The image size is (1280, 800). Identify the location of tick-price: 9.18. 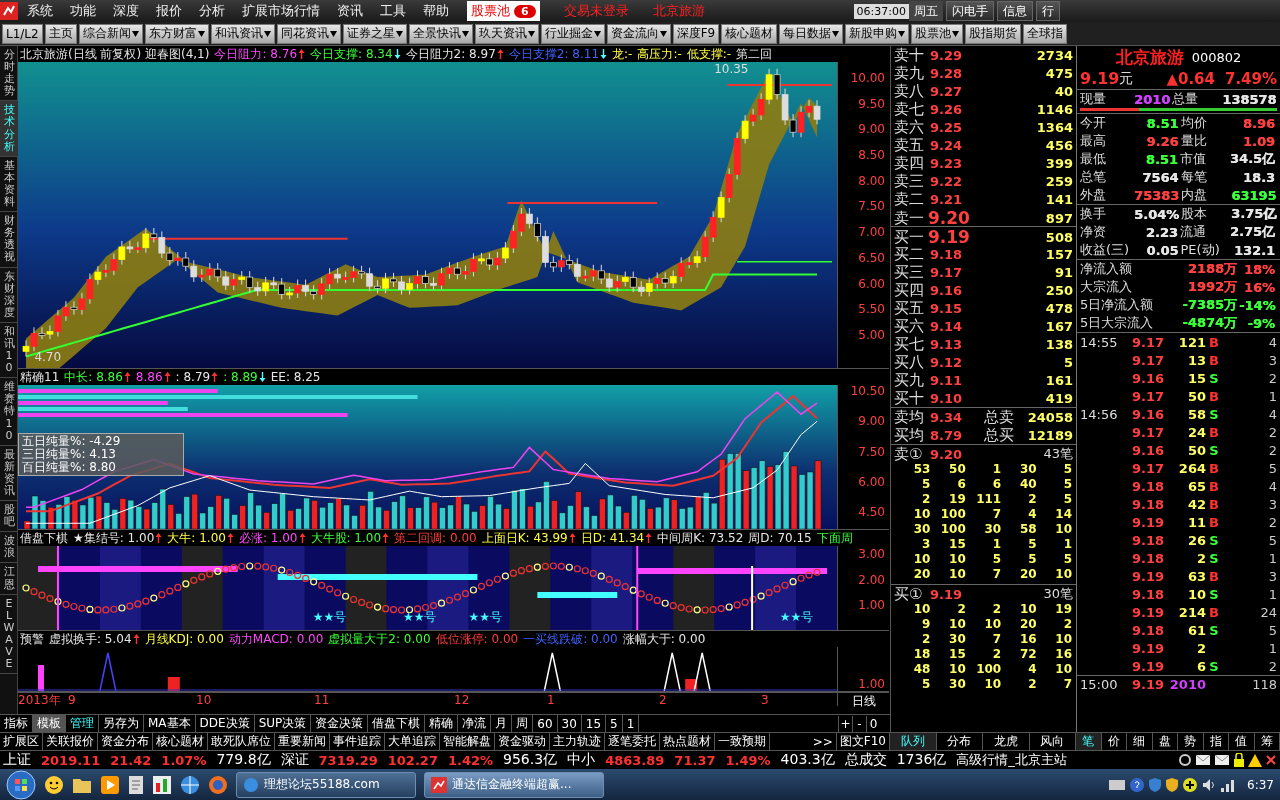
(1147, 486).